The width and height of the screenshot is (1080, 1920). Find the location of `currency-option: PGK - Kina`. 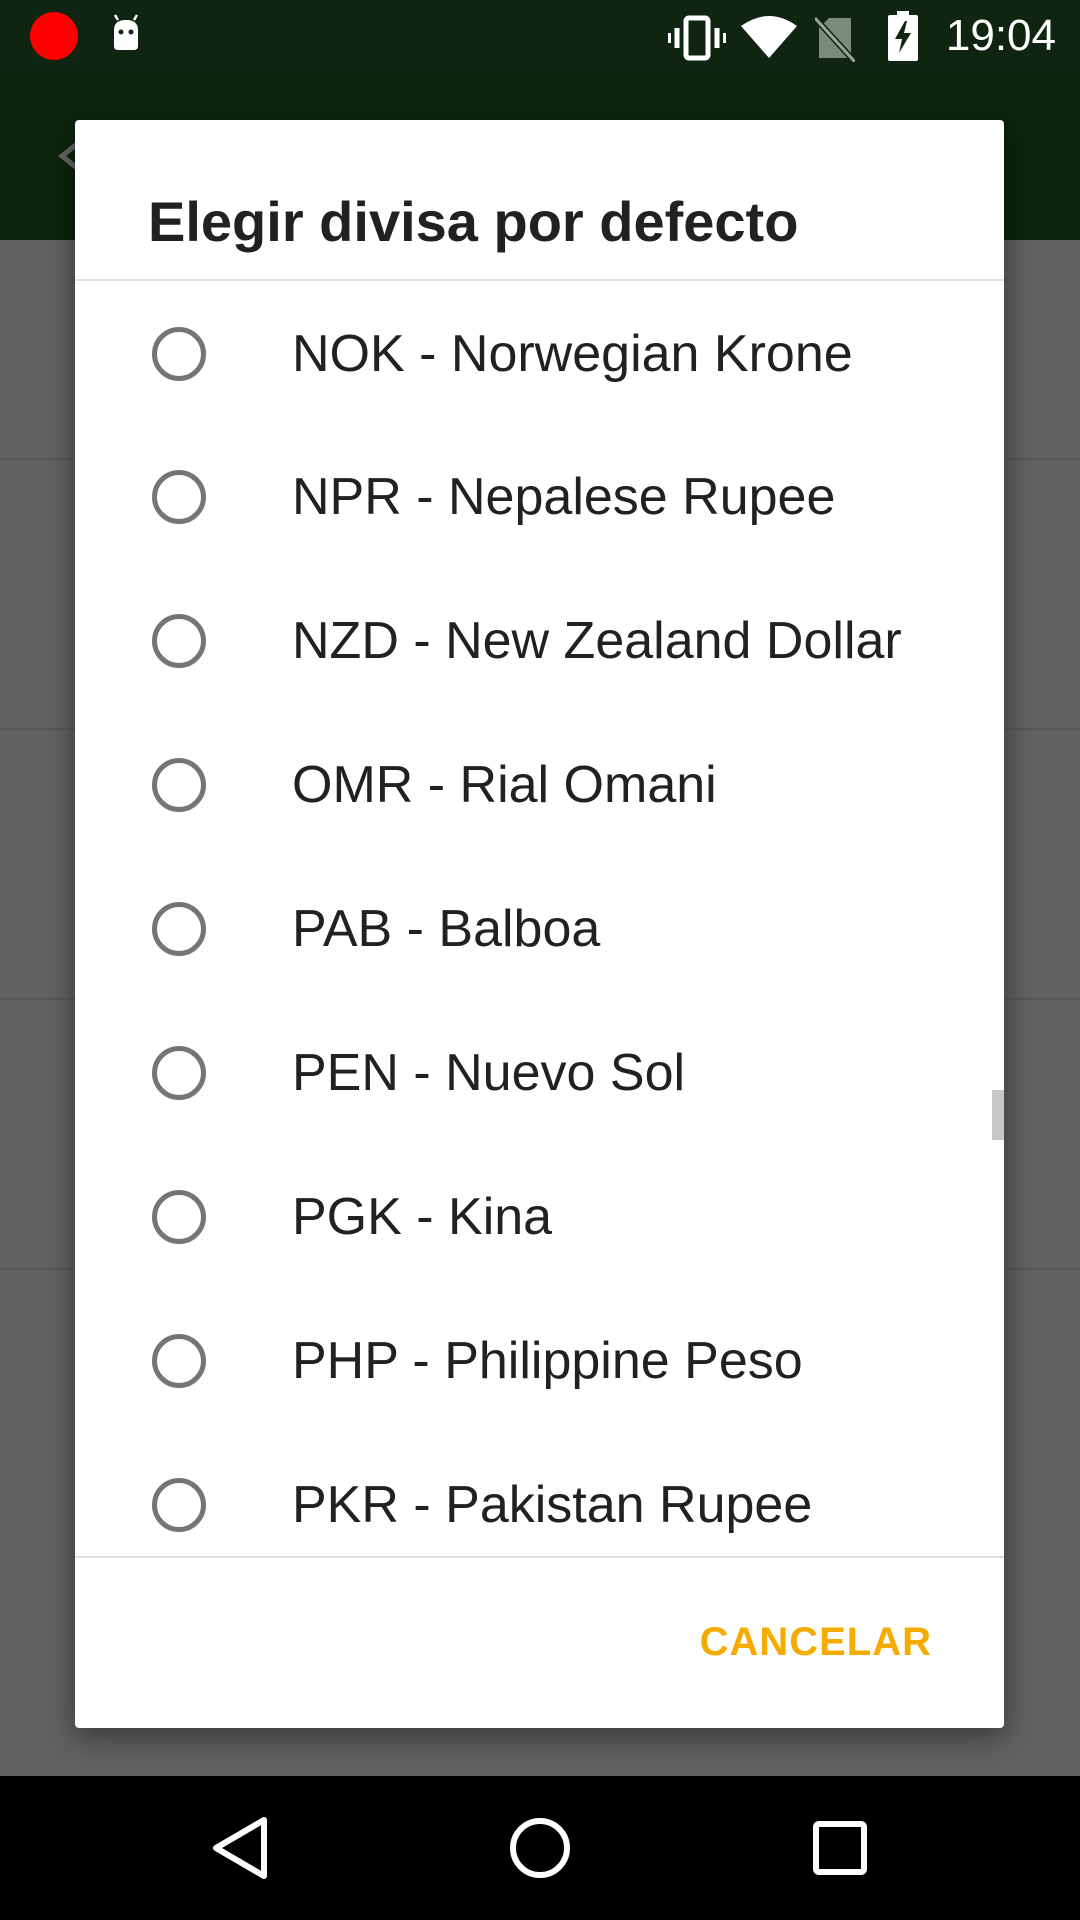

currency-option: PGK - Kina is located at coordinates (539, 1217).